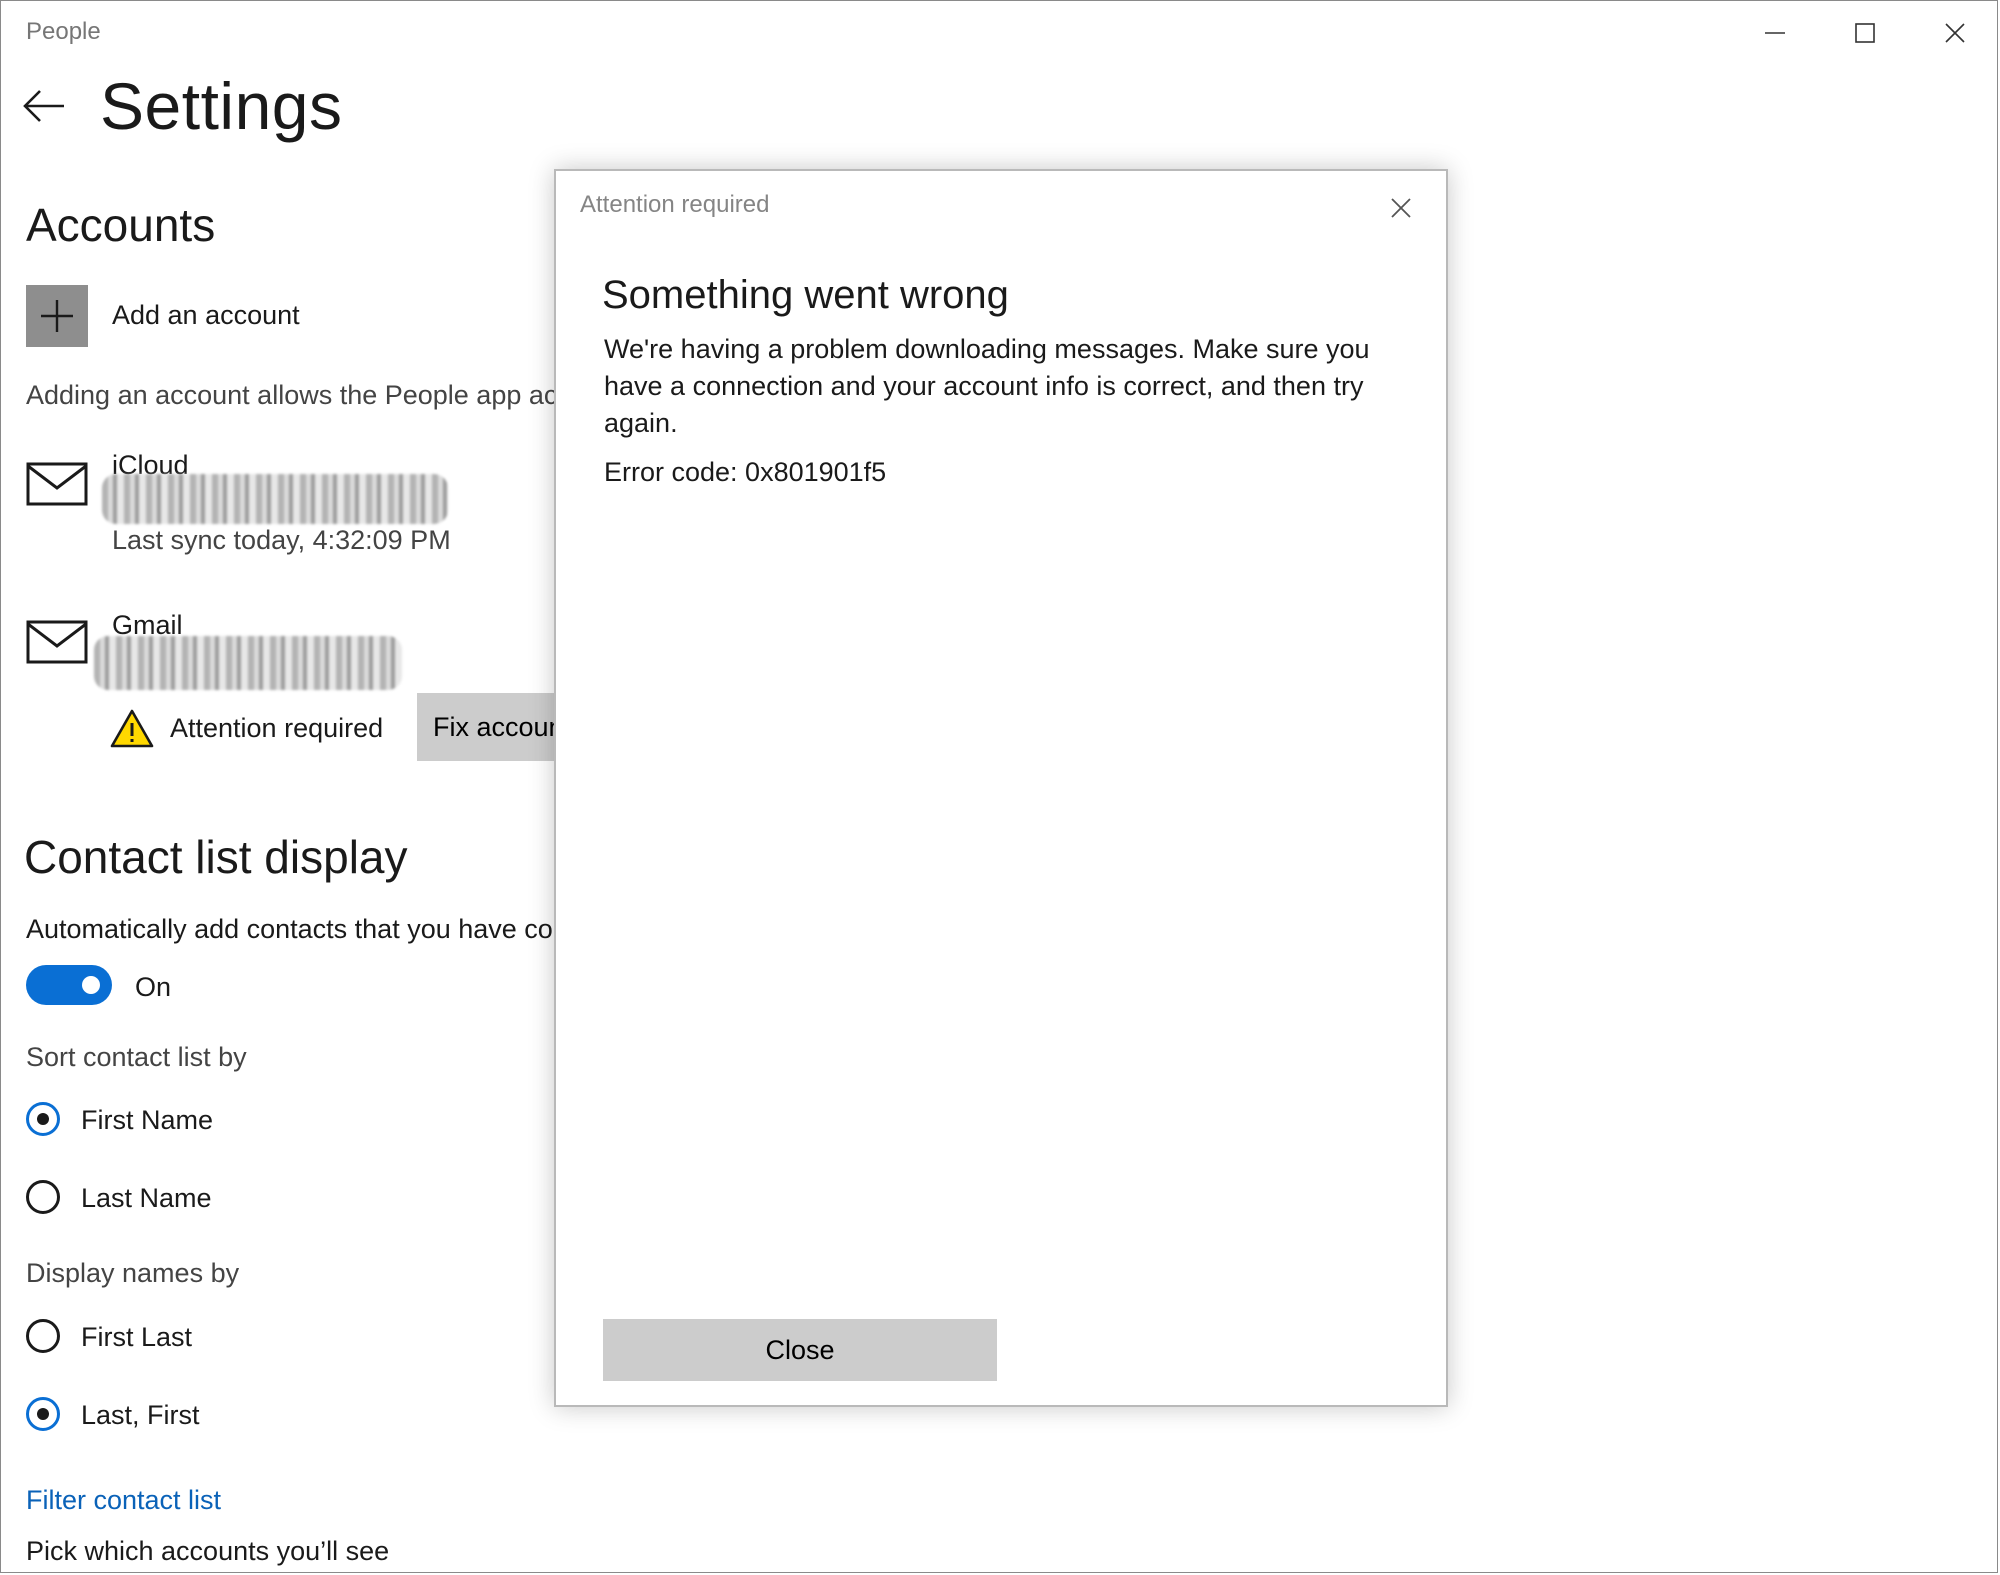 This screenshot has width=2000, height=1575. I want to click on auto-add-toggle, so click(69, 985).